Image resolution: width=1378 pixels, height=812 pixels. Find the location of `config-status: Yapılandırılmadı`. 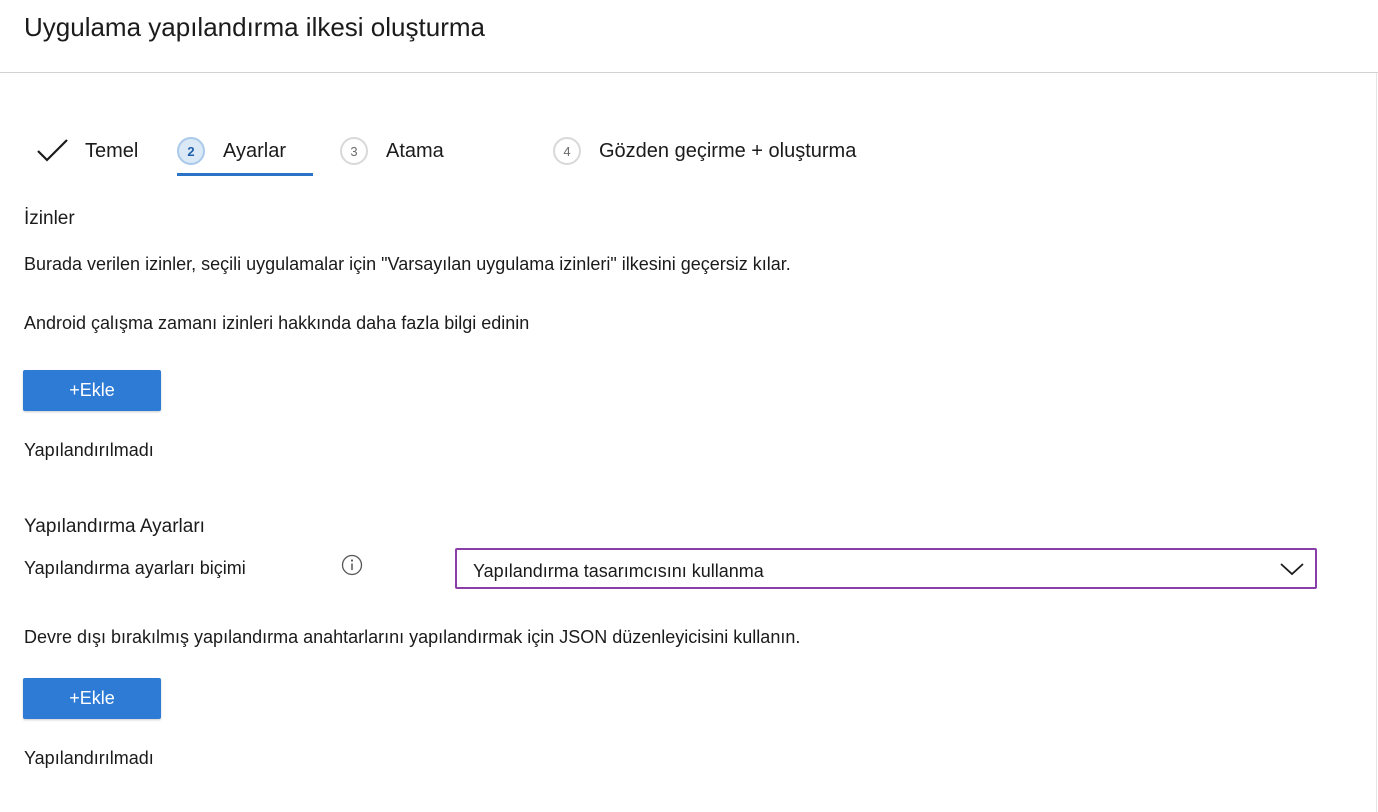

config-status: Yapılandırılmadı is located at coordinates (89, 758).